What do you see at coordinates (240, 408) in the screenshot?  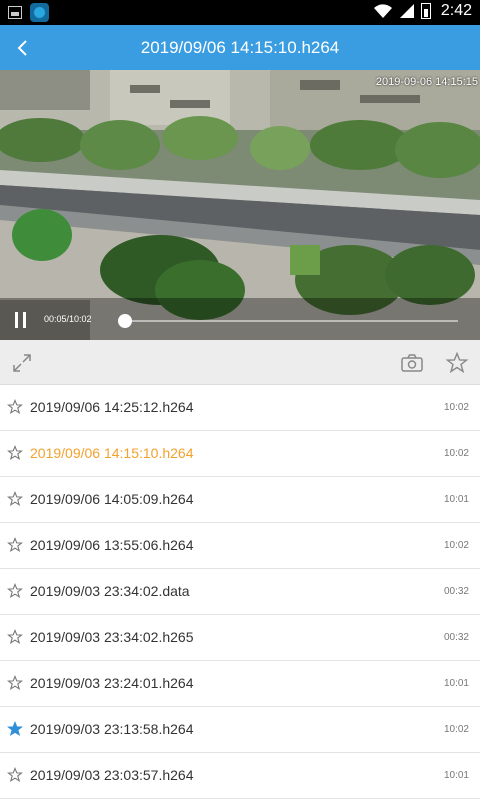 I see `recording-row: 2019/09/06 14:25:12.h264 10:02` at bounding box center [240, 408].